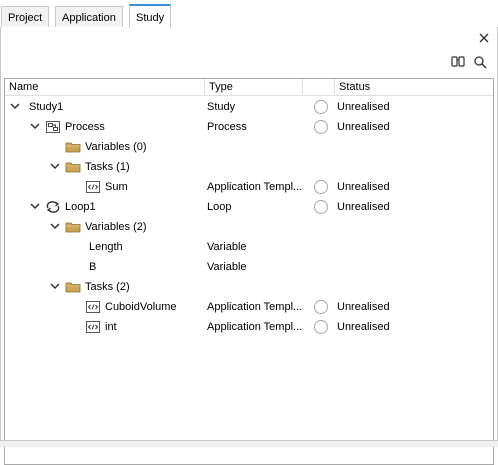  I want to click on row-name: Length, so click(106, 247).